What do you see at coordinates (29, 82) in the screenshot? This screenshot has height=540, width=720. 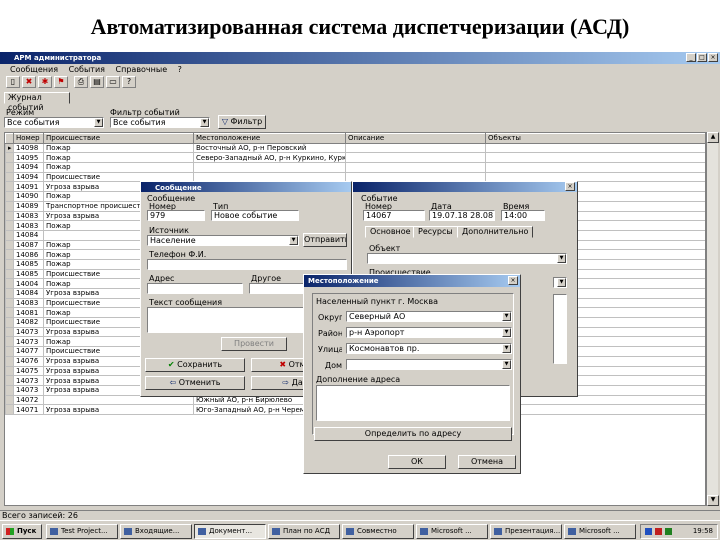 I see `delete-icon: ✖` at bounding box center [29, 82].